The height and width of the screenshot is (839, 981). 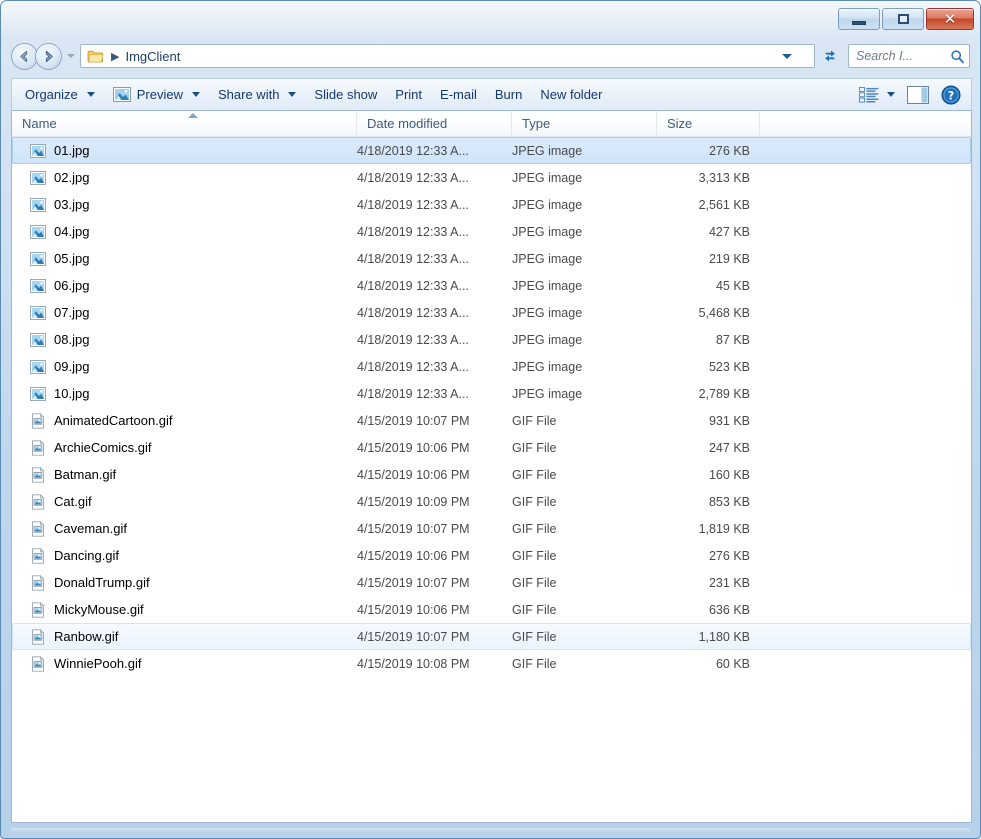 What do you see at coordinates (185, 582) in the screenshot?
I see `file-name-cell: DonaldTrump.gif` at bounding box center [185, 582].